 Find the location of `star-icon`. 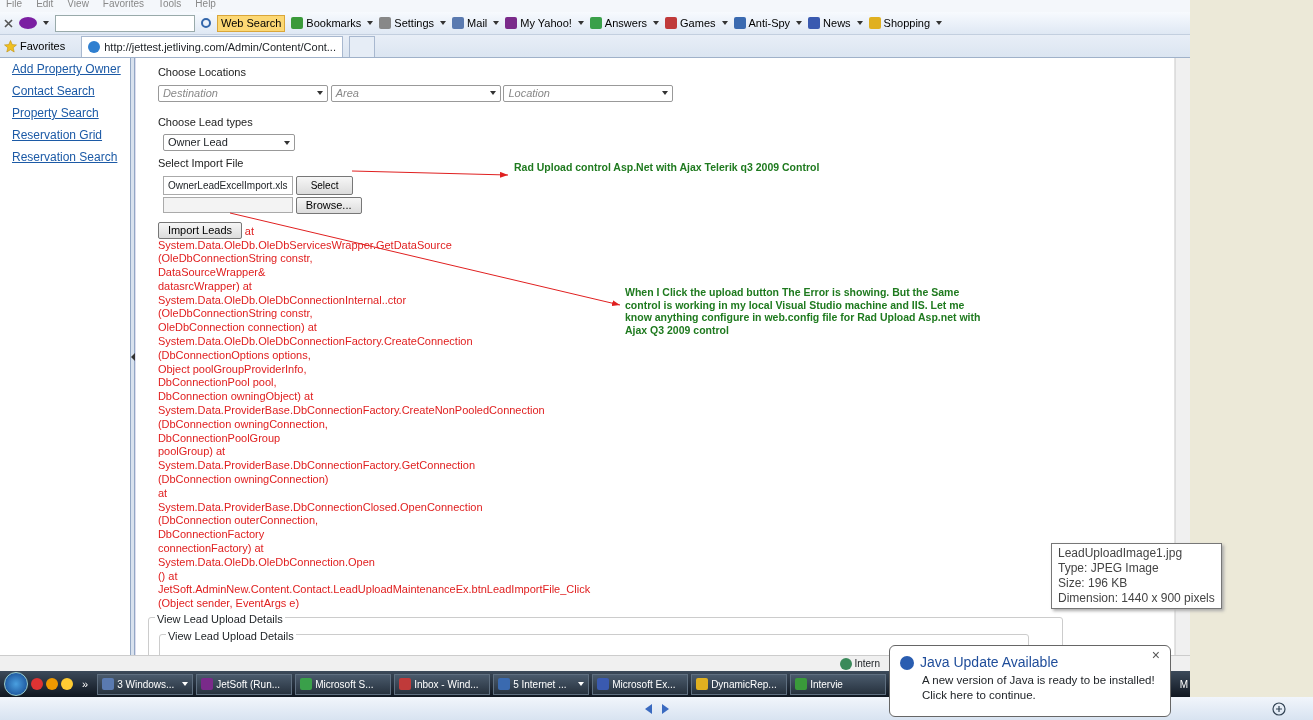

star-icon is located at coordinates (10, 46).